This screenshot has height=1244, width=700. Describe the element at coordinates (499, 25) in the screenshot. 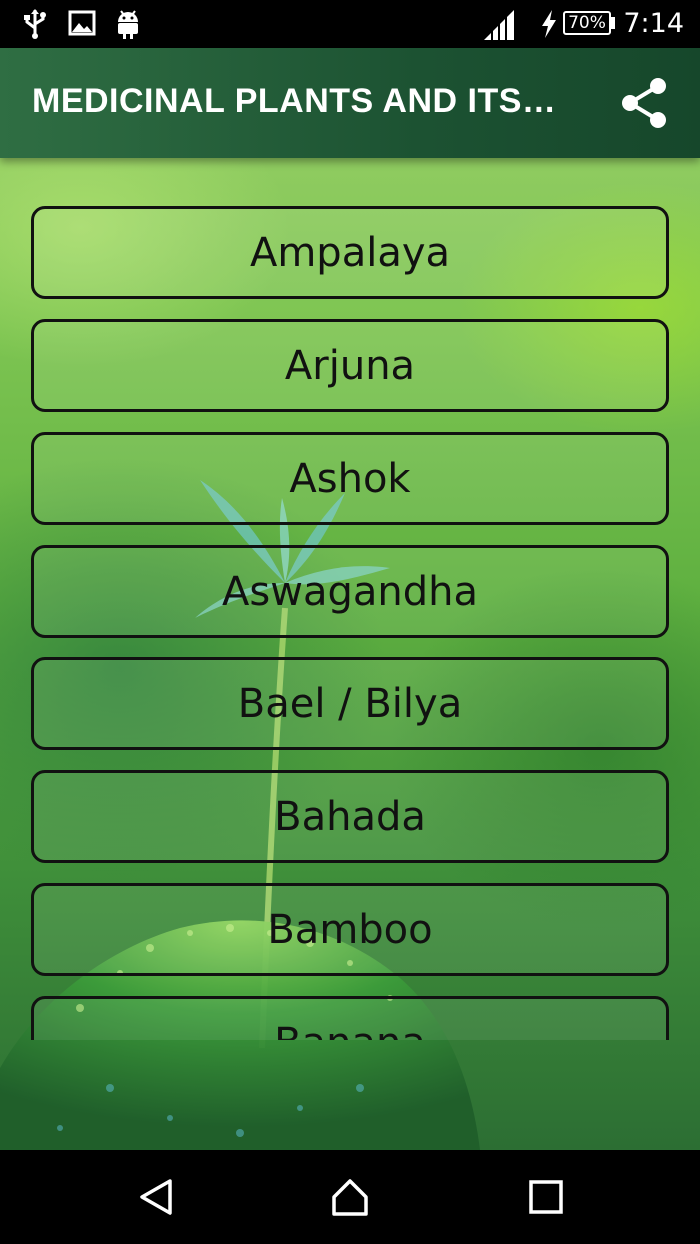

I see `signal-icon` at that location.